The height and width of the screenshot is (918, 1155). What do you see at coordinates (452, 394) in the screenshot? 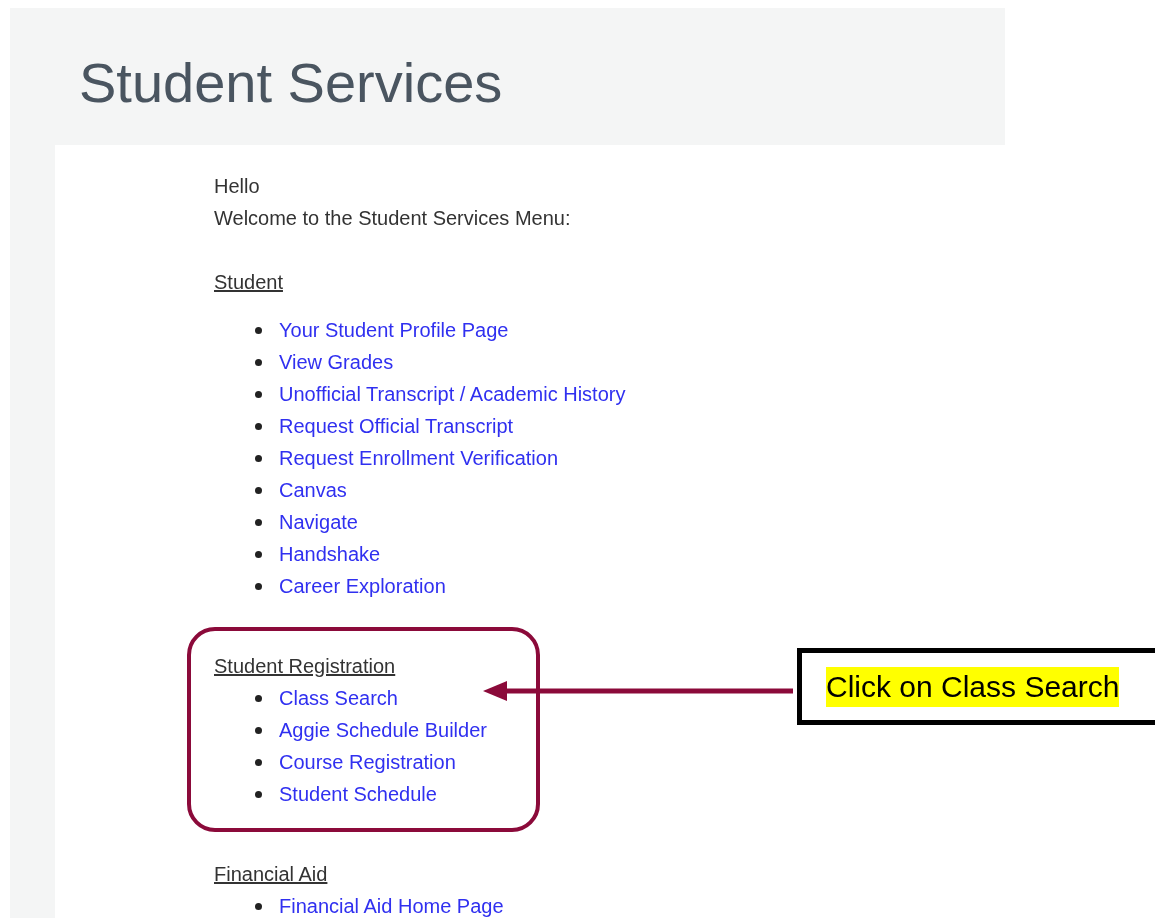
I see `menu-link: Unofficial Transcript / Academic History` at bounding box center [452, 394].